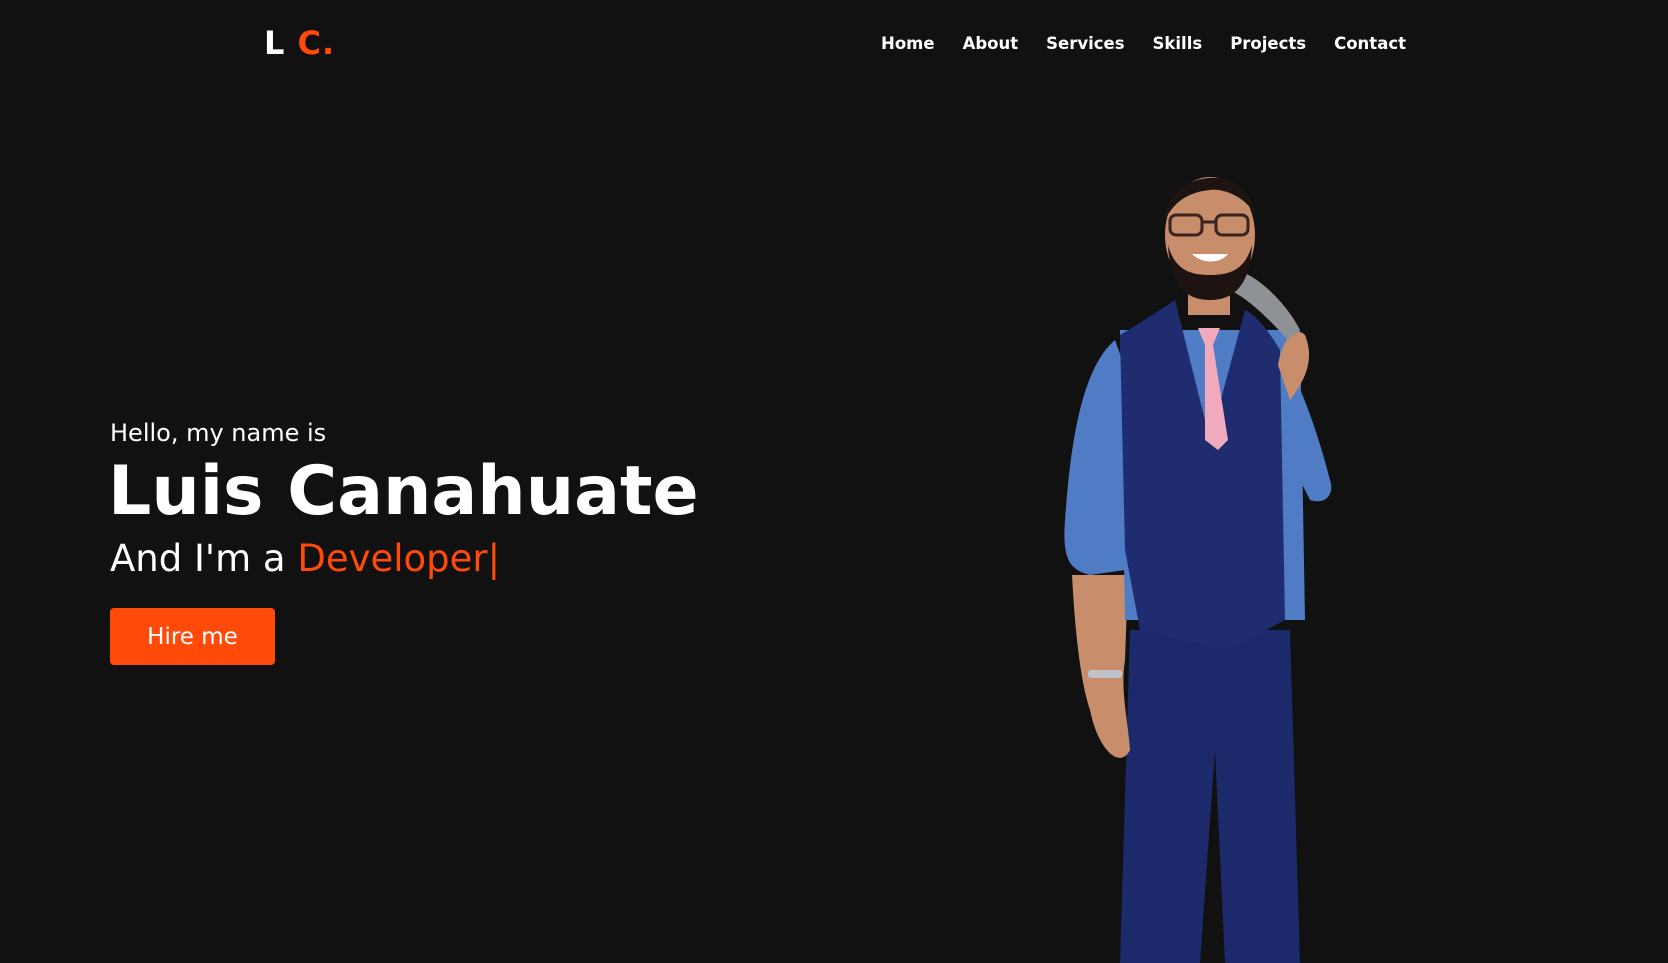  I want to click on profile-photo, so click(1198, 570).